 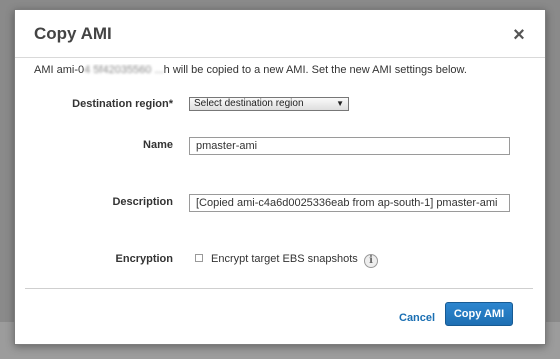 What do you see at coordinates (59, 70) in the screenshot?
I see `intro-prefix: AMI ami-0` at bounding box center [59, 70].